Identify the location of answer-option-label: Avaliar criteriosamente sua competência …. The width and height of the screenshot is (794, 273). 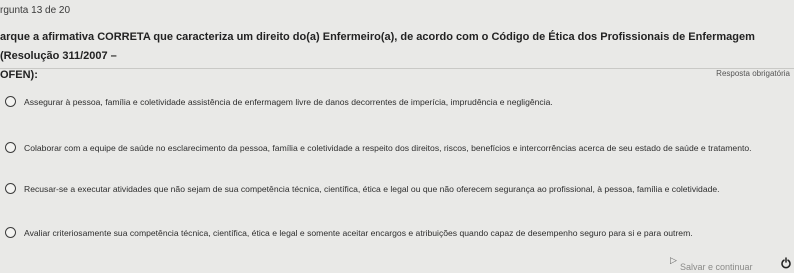
(358, 232).